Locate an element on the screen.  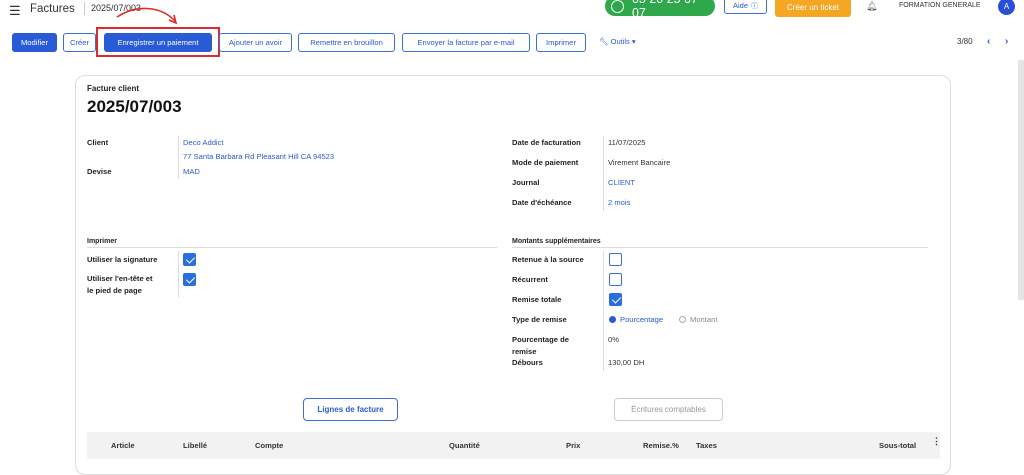
help-label: Aide is located at coordinates (740, 5).